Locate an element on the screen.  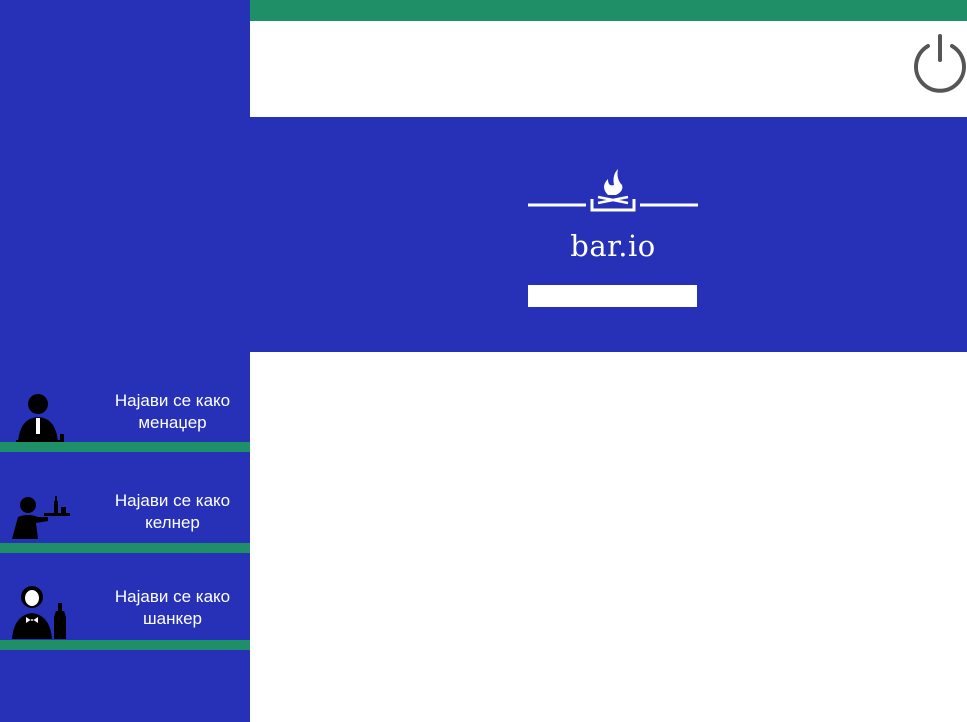
header is located at coordinates (608, 69).